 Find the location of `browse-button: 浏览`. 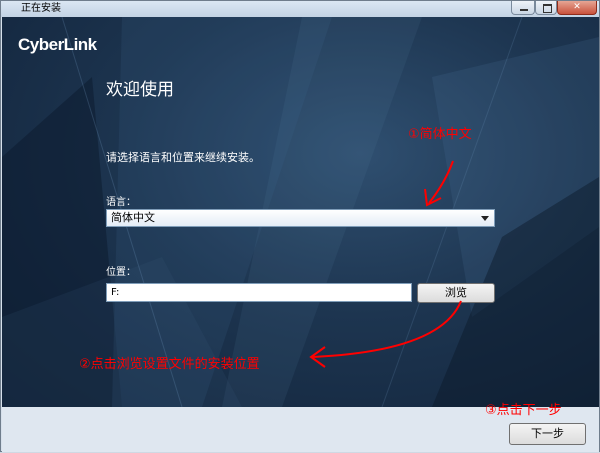

browse-button: 浏览 is located at coordinates (456, 293).